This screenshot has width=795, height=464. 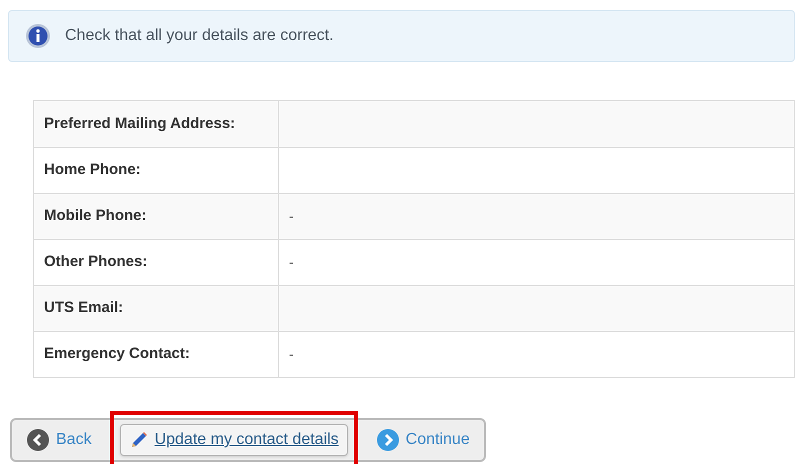 I want to click on continue-button: Continue, so click(x=423, y=440).